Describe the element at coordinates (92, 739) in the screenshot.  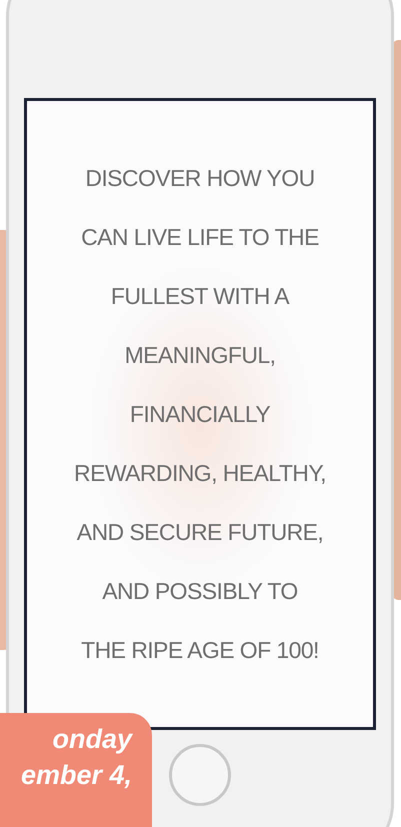
I see `date-text: onday` at that location.